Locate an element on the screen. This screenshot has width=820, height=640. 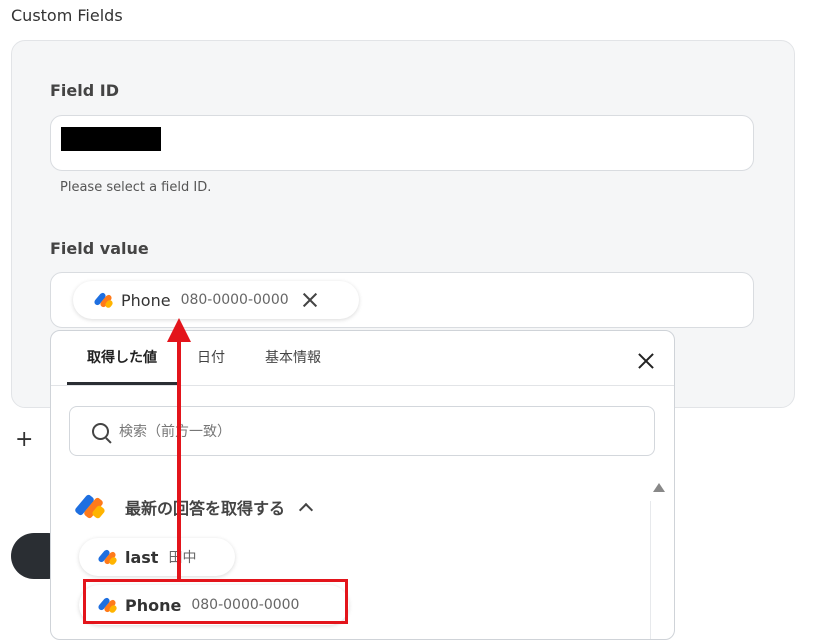
close-icon is located at coordinates (646, 361).